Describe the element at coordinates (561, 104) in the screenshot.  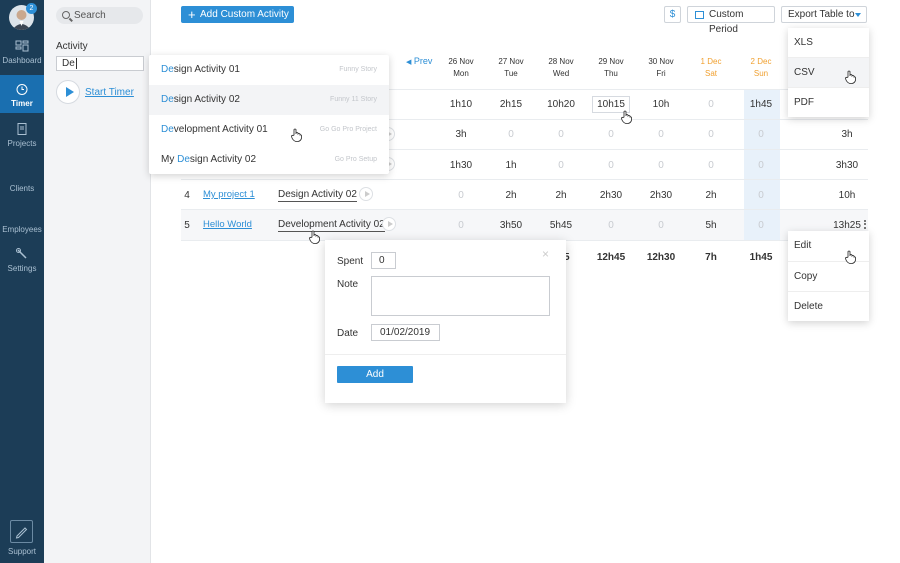
I see `time-cell: 10h20` at that location.